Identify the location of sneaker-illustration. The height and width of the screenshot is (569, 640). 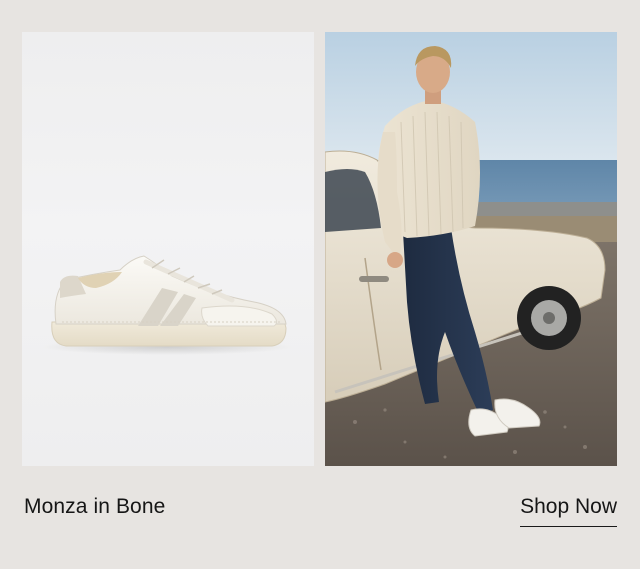
(167, 305).